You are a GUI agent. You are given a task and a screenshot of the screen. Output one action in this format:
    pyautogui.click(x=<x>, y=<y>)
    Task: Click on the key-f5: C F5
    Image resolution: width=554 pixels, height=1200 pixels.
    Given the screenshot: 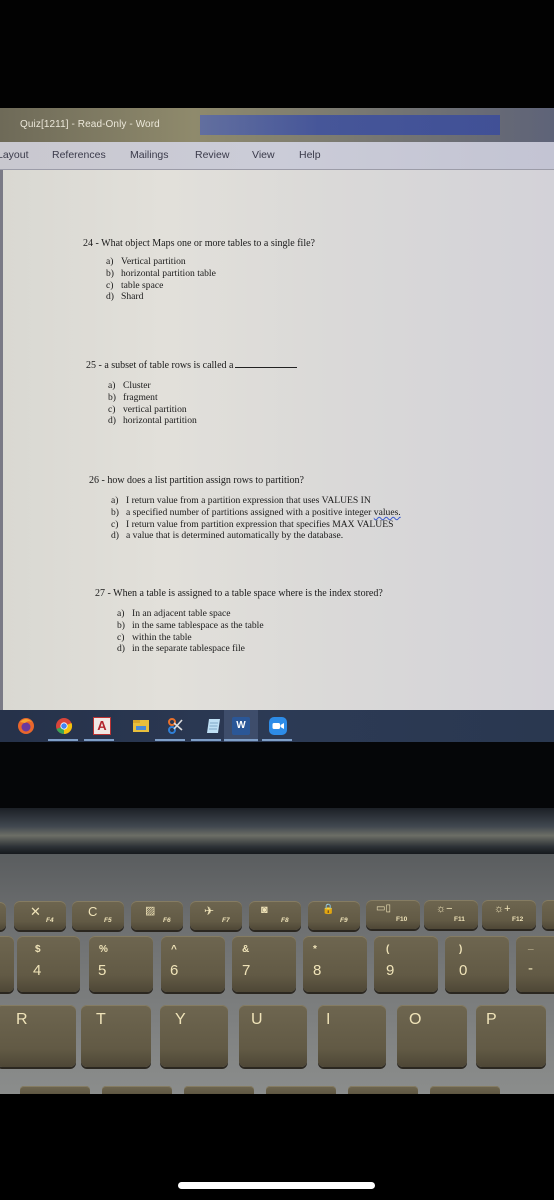 What is the action you would take?
    pyautogui.click(x=98, y=915)
    